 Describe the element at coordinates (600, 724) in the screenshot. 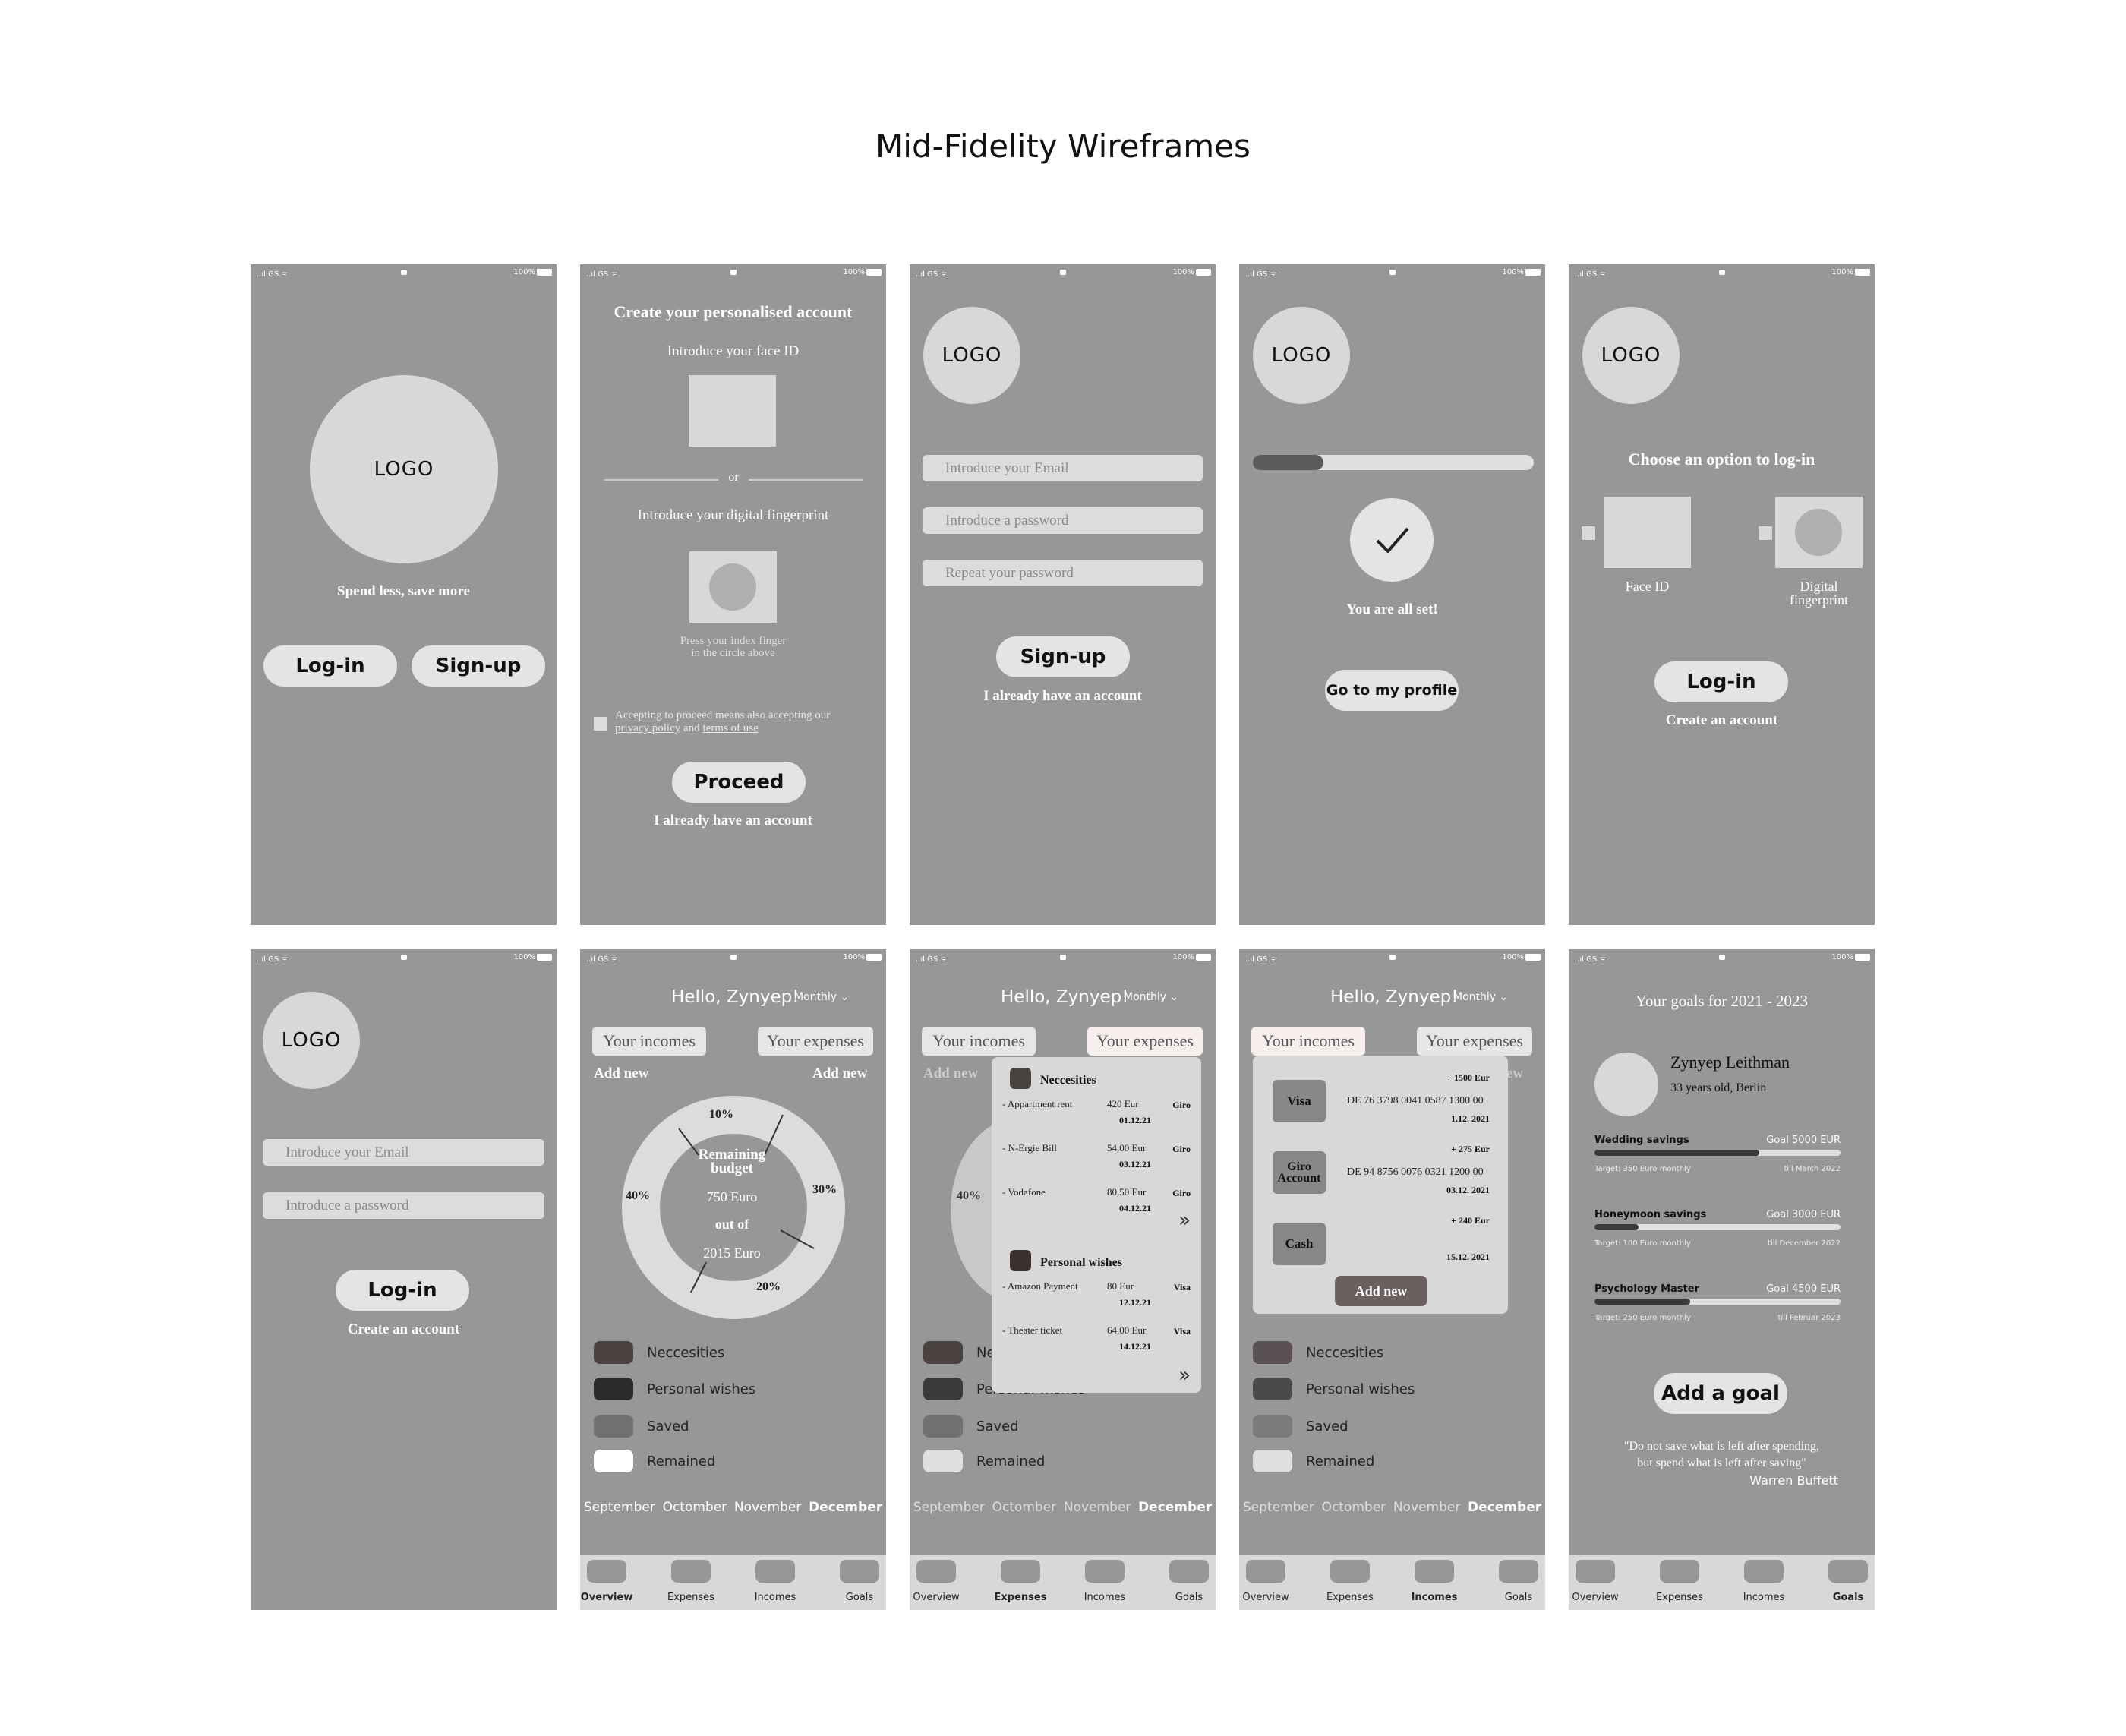

I see `accept-checkbox` at that location.